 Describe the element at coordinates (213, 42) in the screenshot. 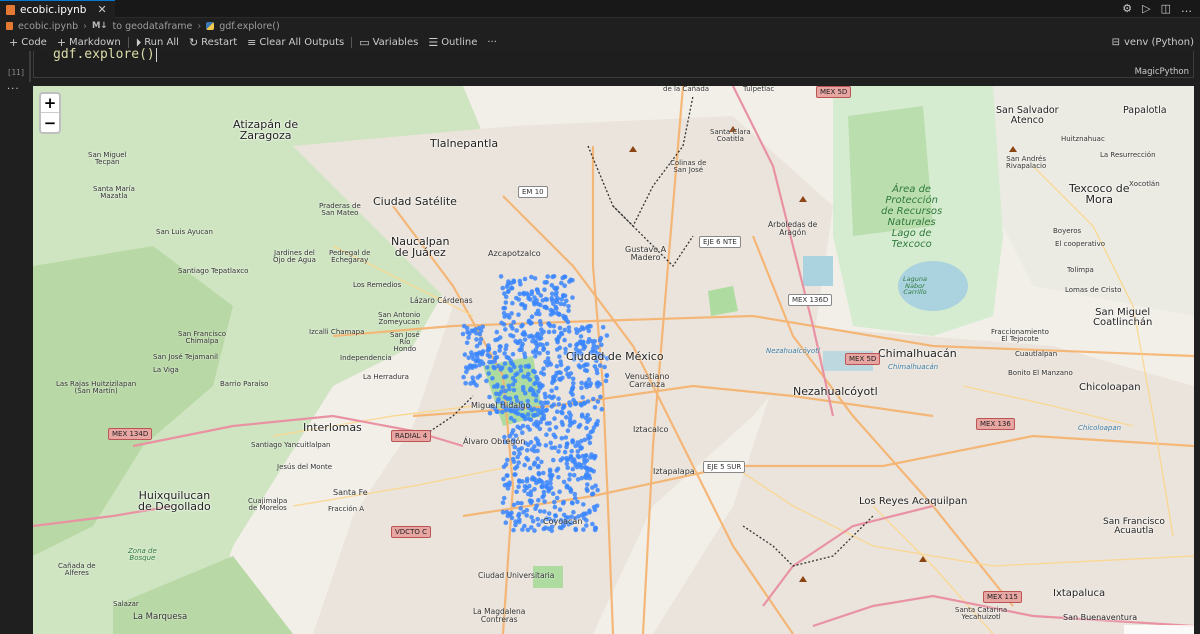

I see `restart-button: ↻ Restart` at that location.